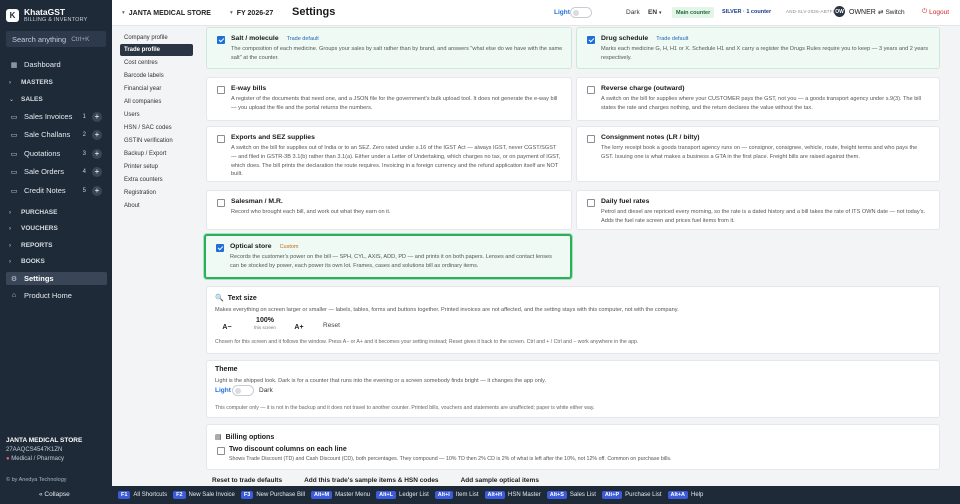 The image size is (960, 504). I want to click on shortcut-item-list: Alt+I Item List, so click(456, 495).